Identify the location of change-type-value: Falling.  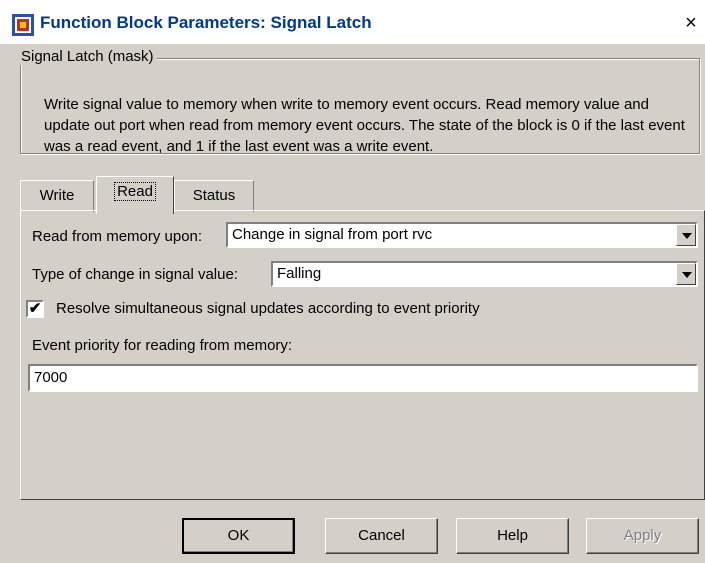
(299, 273).